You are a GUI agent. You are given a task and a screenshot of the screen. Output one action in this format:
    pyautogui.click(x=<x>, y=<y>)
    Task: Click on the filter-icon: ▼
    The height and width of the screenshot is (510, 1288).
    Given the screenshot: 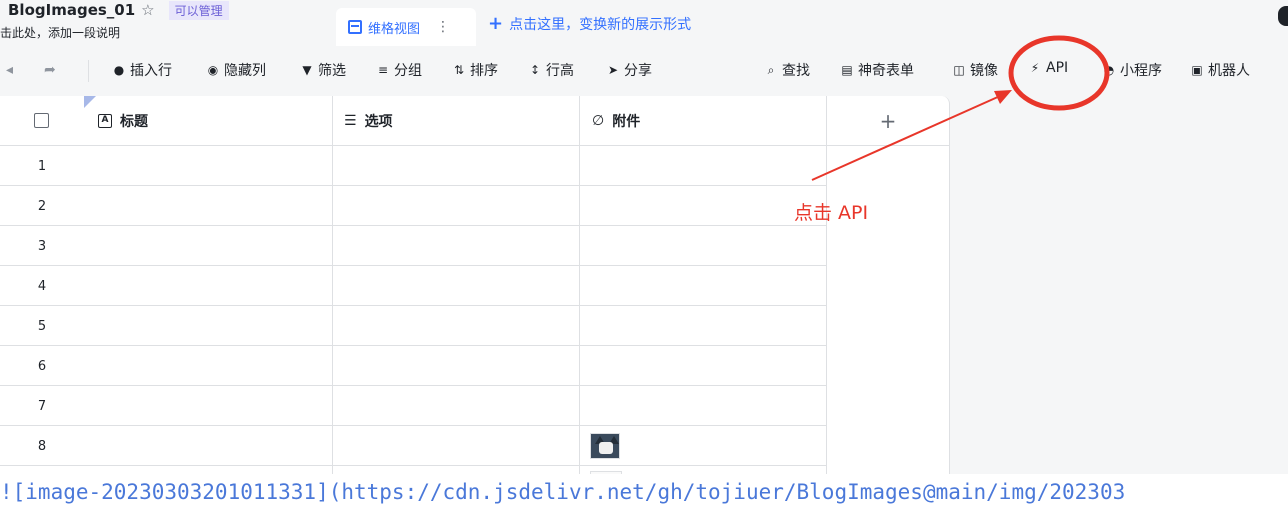 What is the action you would take?
    pyautogui.click(x=307, y=70)
    